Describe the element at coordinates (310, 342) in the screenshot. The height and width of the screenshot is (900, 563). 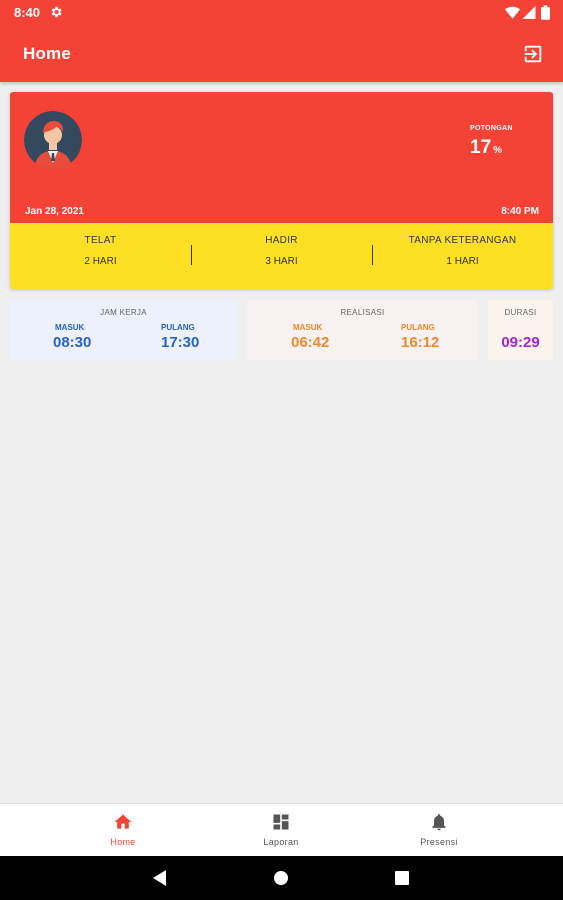
I see `realisasi-masuk-value: 06:42` at that location.